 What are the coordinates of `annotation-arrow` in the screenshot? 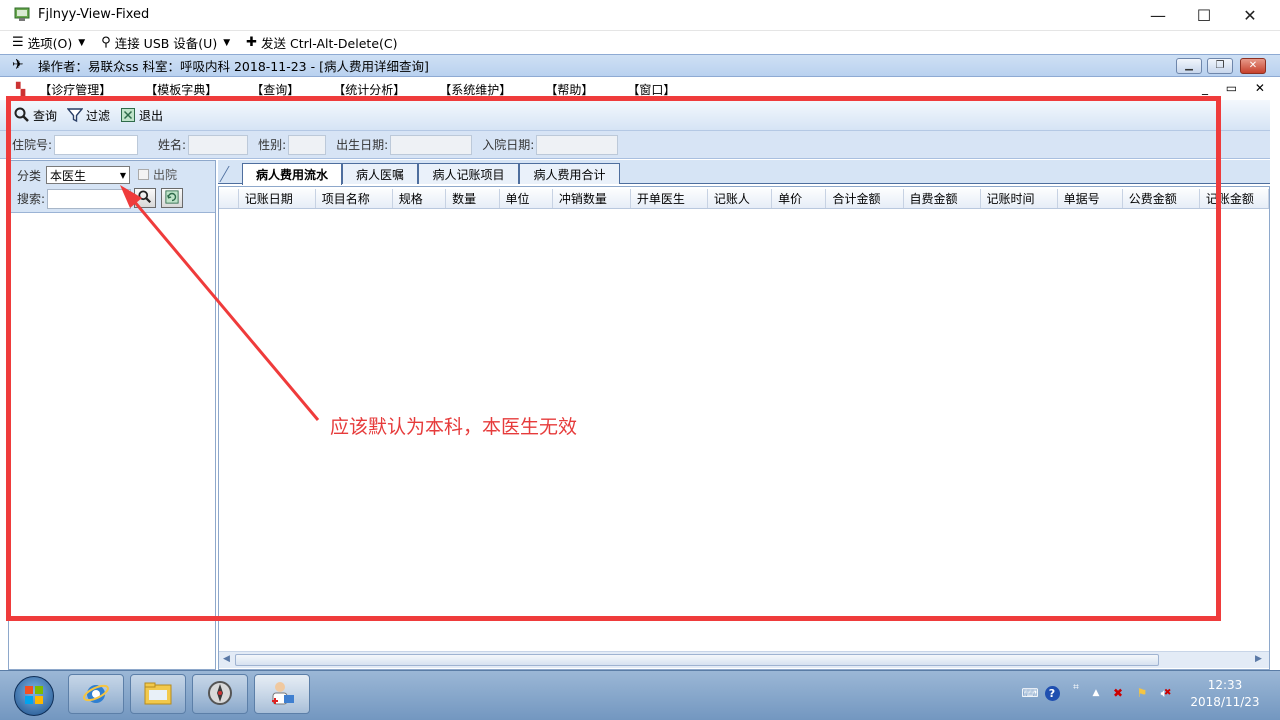 It's located at (220, 303).